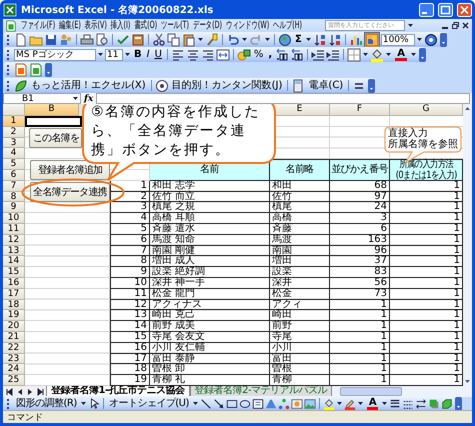 The width and height of the screenshot is (475, 426). What do you see at coordinates (371, 39) in the screenshot?
I see `shapes-icon` at bounding box center [371, 39].